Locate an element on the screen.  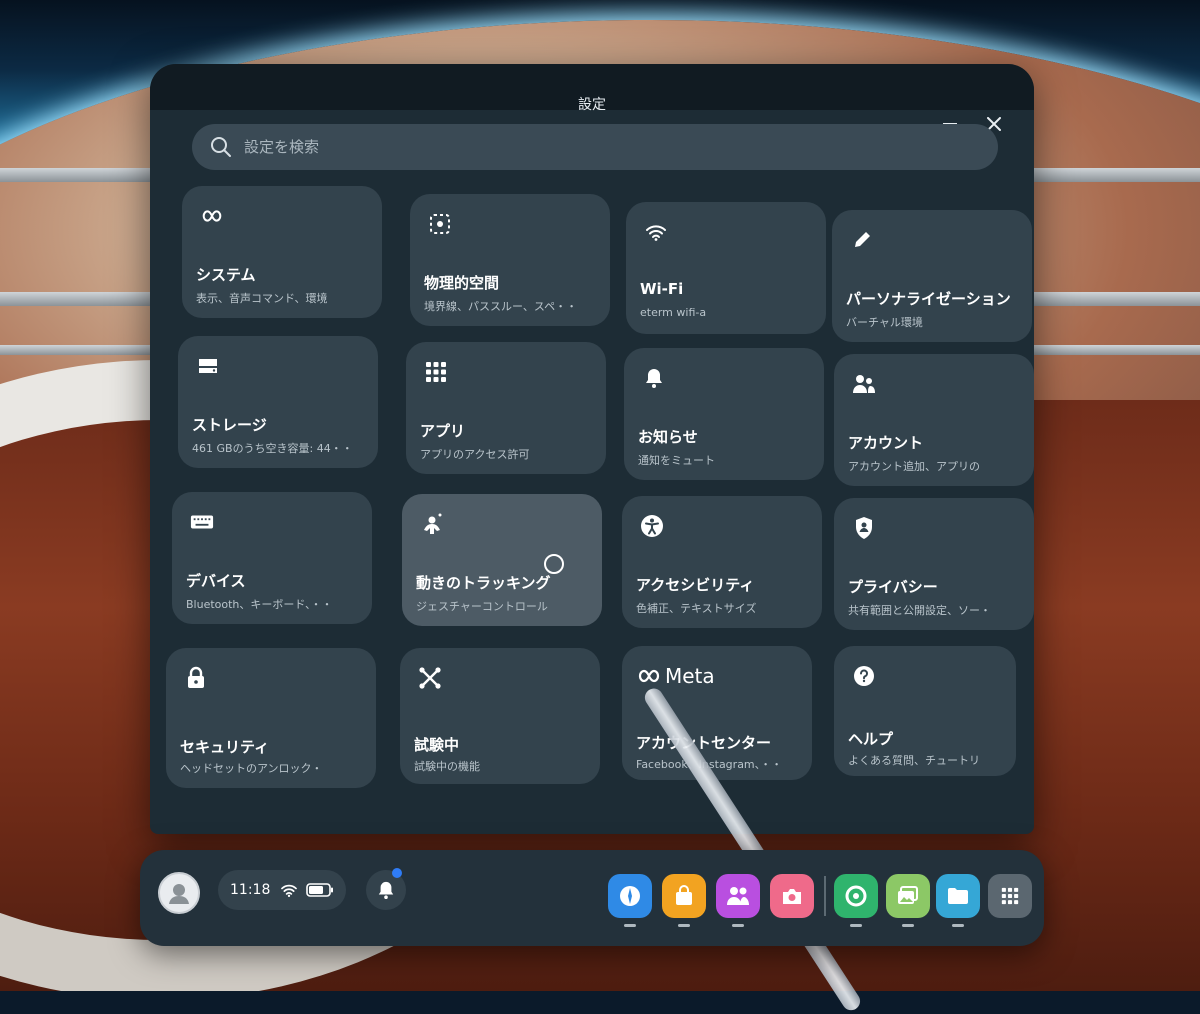
taskbar: 11:18 is located at coordinates (592, 898).